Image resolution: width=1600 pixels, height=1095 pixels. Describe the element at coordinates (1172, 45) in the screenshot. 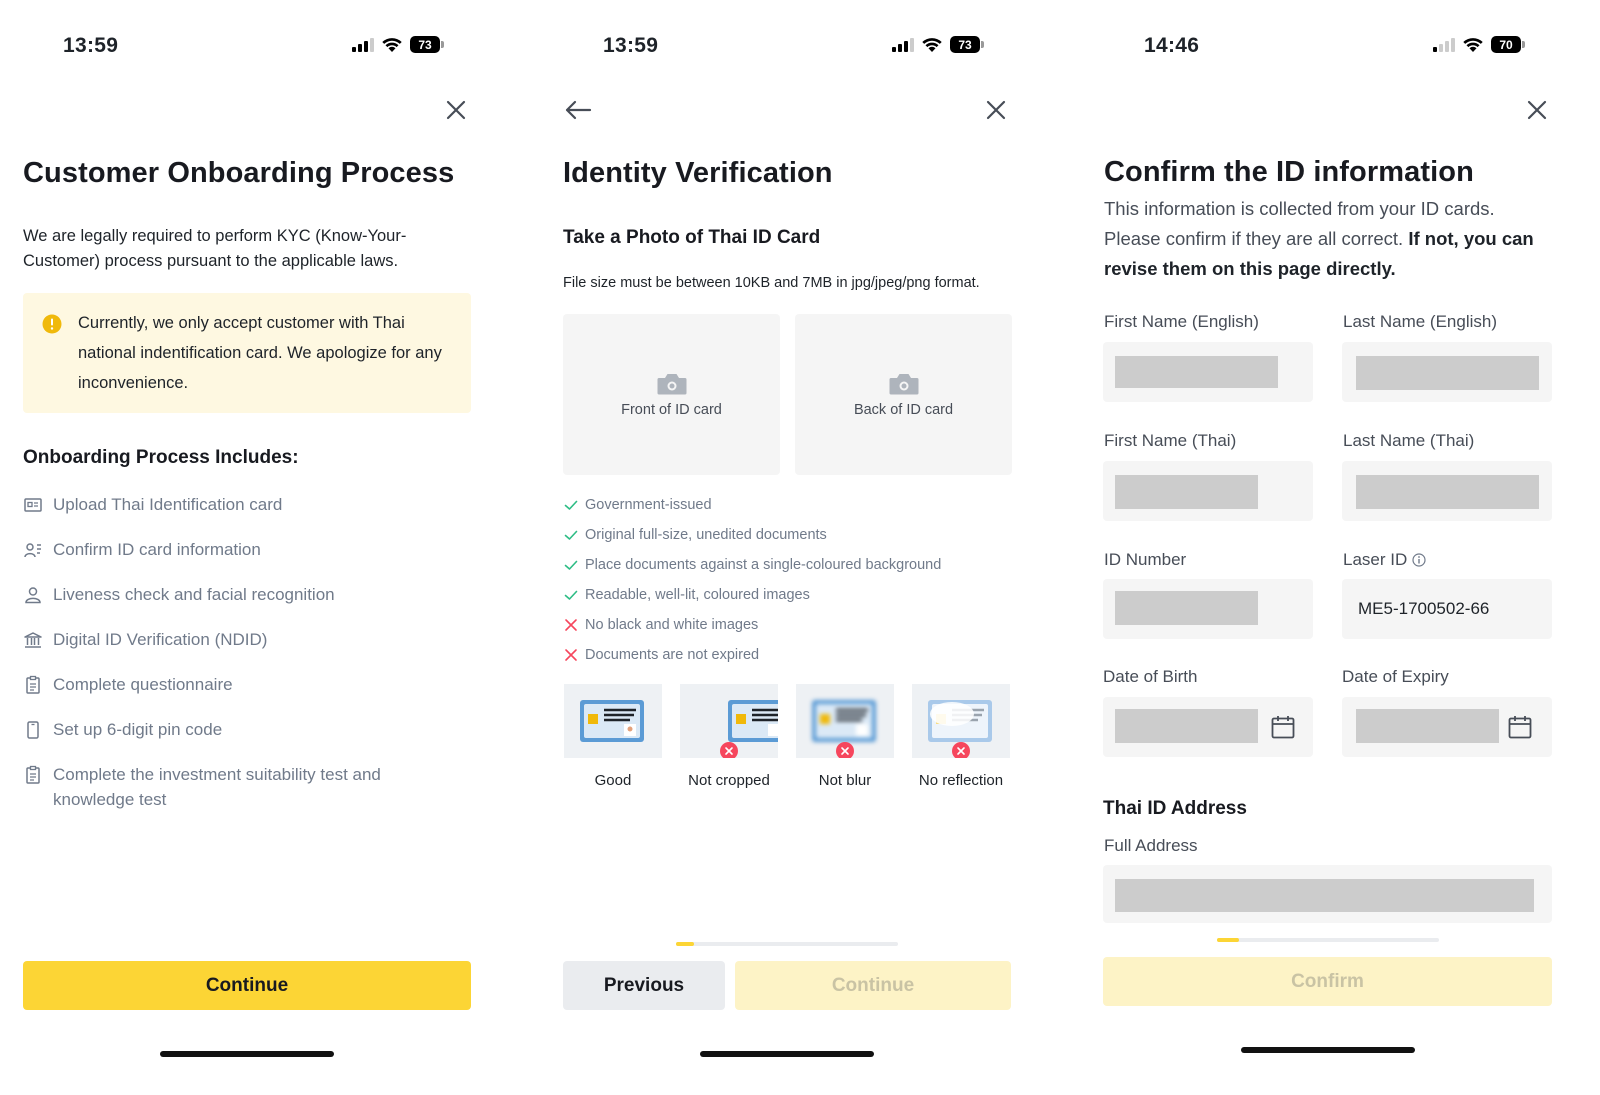

I see `status-time: 14:46` at that location.